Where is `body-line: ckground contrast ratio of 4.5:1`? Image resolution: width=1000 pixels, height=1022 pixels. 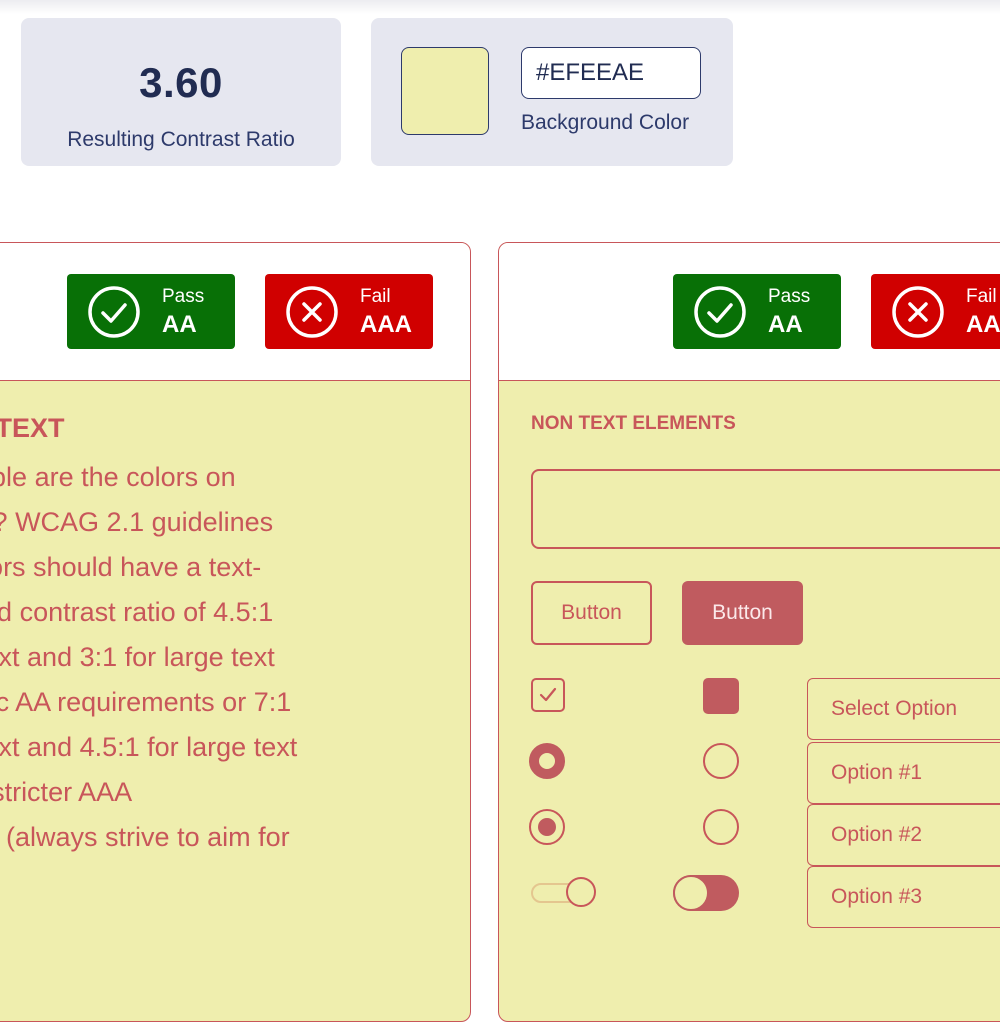
body-line: ckground contrast ratio of 4.5:1 is located at coordinates (137, 612).